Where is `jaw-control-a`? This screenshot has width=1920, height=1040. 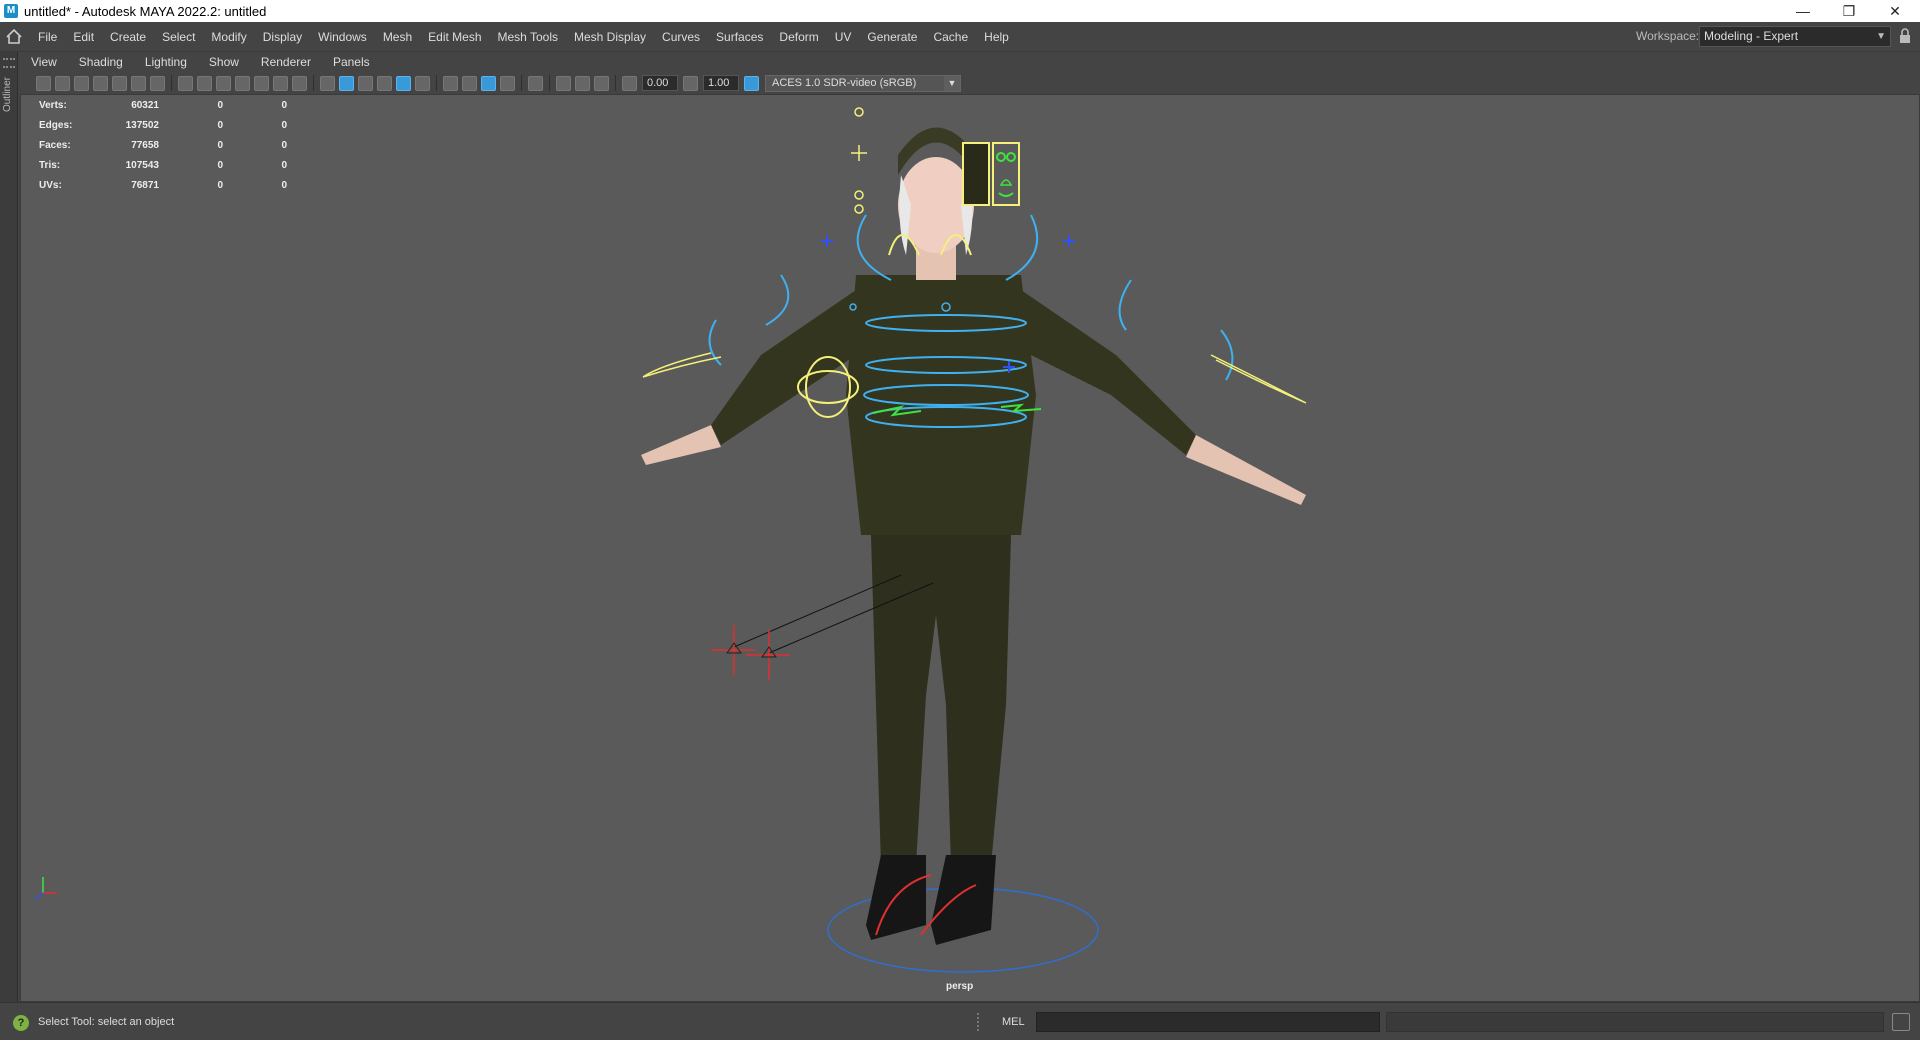 jaw-control-a is located at coordinates (859, 195).